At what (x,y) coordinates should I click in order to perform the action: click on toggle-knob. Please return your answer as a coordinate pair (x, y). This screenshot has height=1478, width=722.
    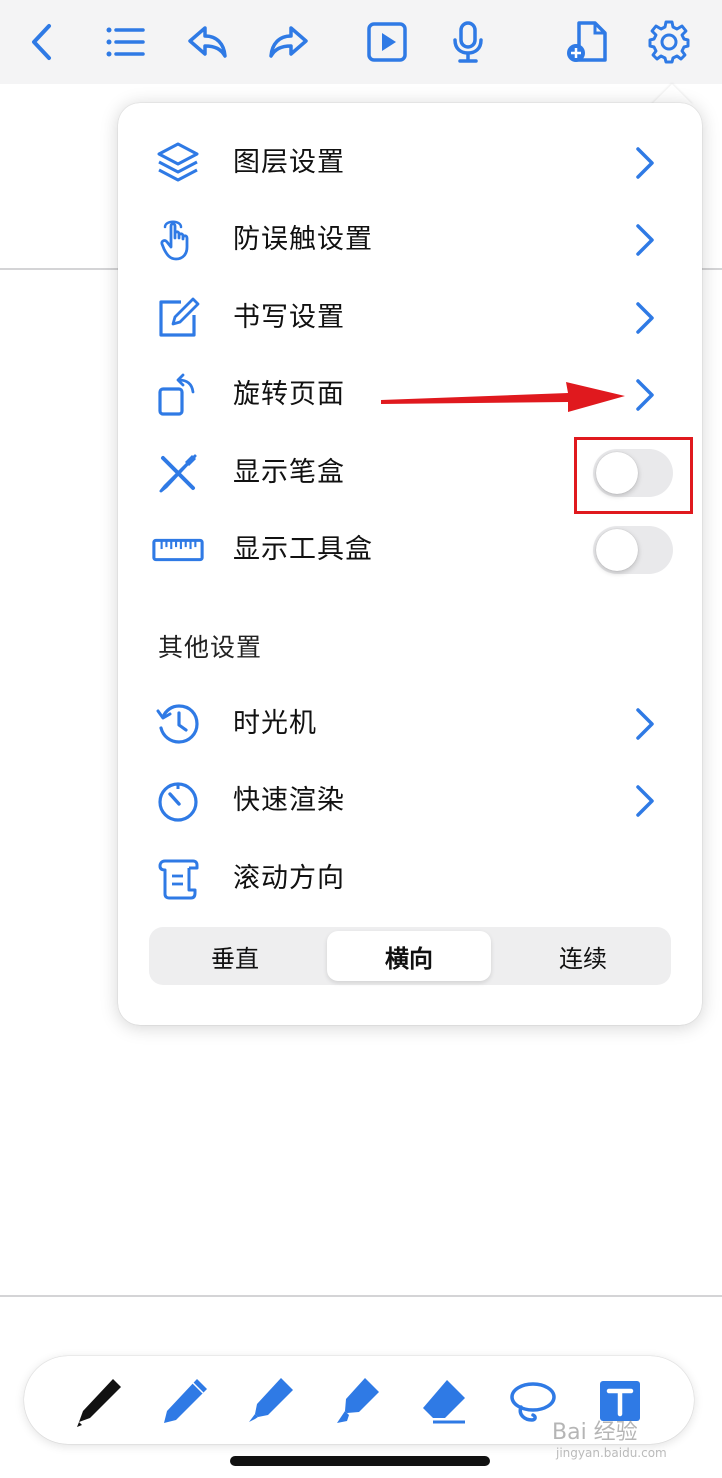
    Looking at the image, I should click on (617, 550).